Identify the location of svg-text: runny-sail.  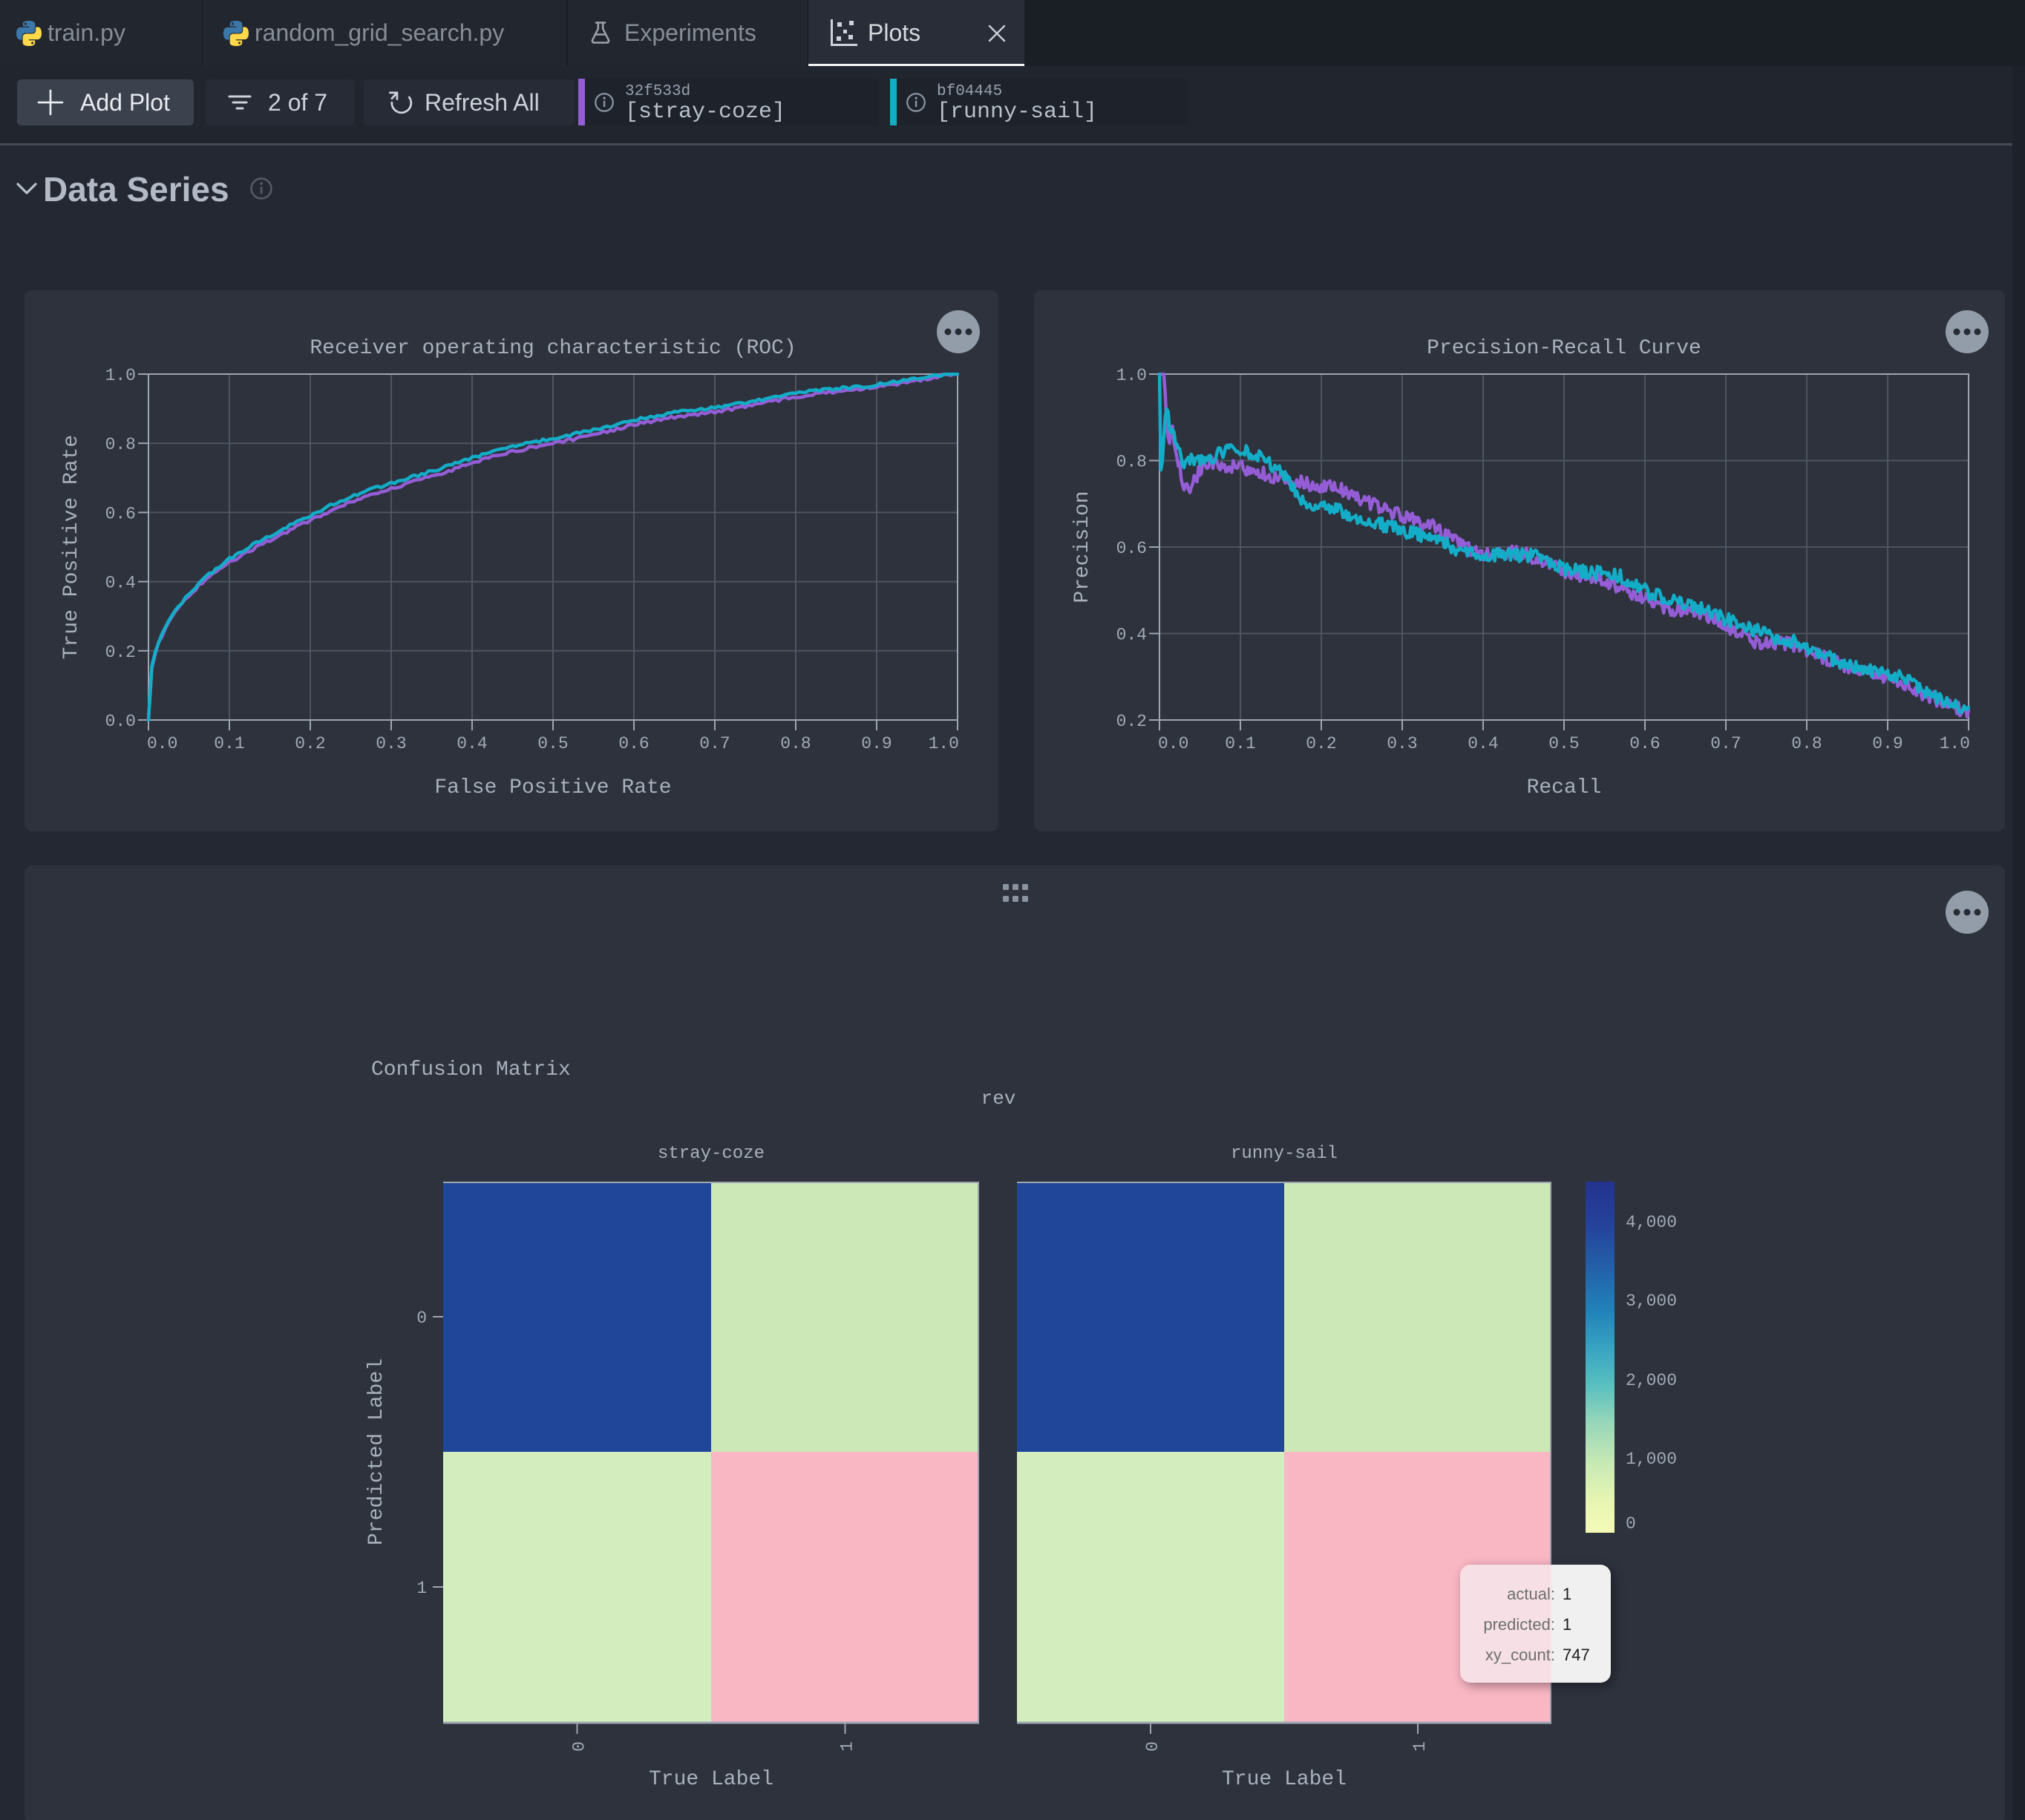
(1284, 1154).